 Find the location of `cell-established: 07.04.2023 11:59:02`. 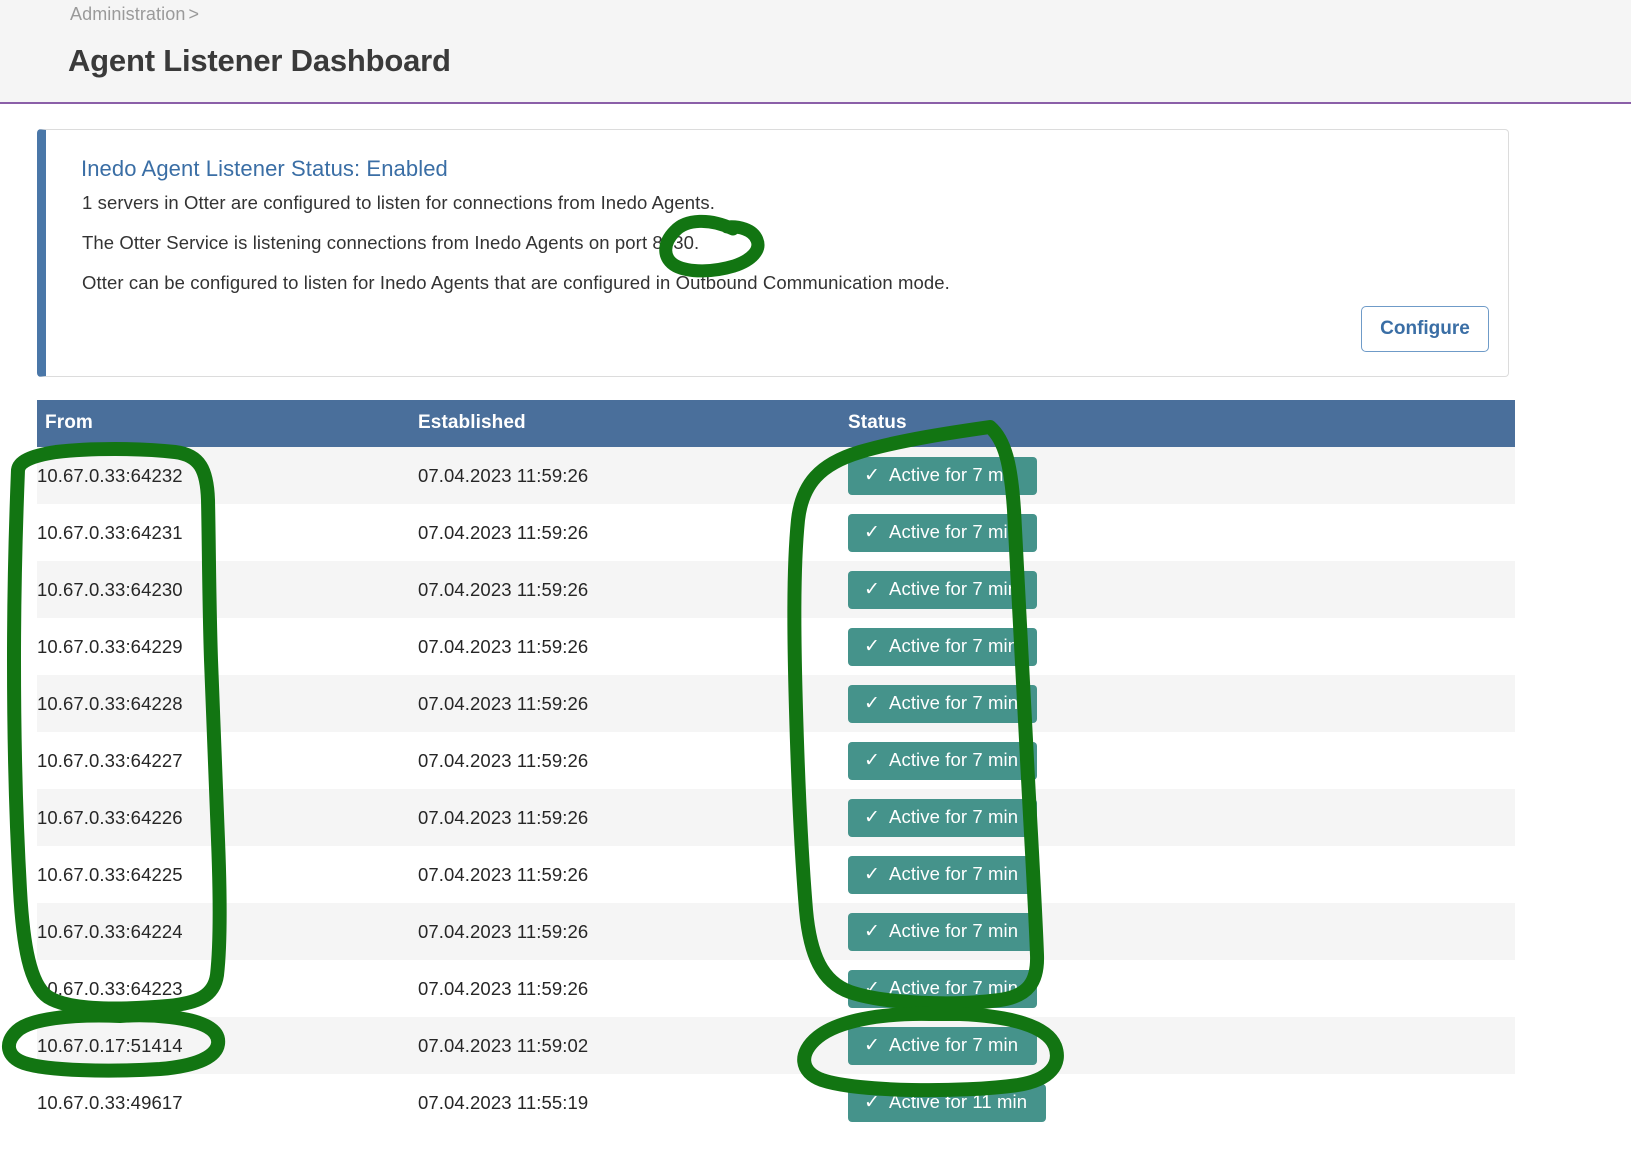

cell-established: 07.04.2023 11:59:02 is located at coordinates (503, 1045).